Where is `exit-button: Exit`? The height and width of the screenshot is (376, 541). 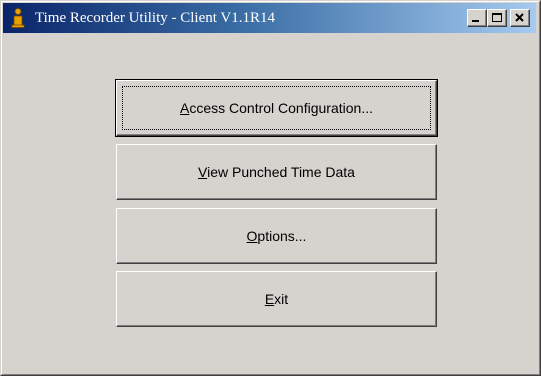
exit-button: Exit is located at coordinates (276, 299).